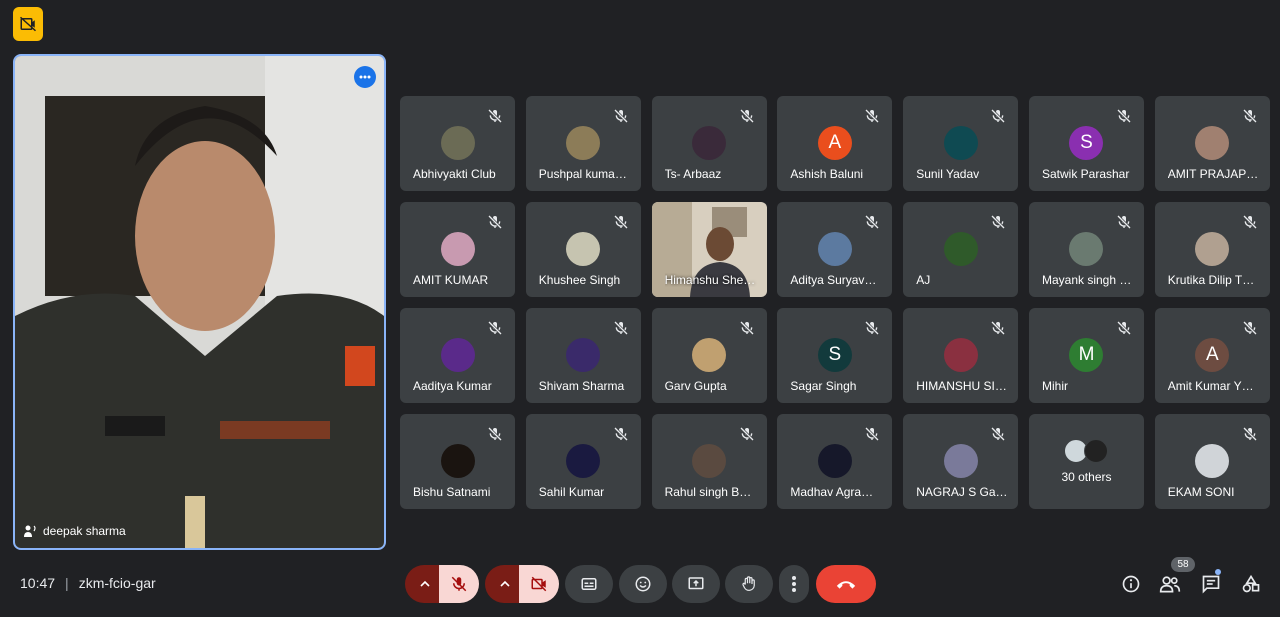 The width and height of the screenshot is (1280, 617). I want to click on participant-tile: M Mihir, so click(1086, 355).